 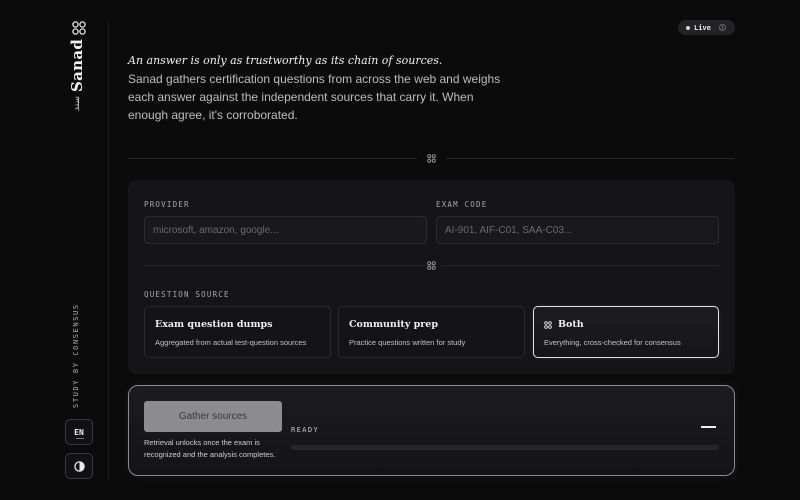 What do you see at coordinates (79, 432) in the screenshot?
I see `language-button: EN` at bounding box center [79, 432].